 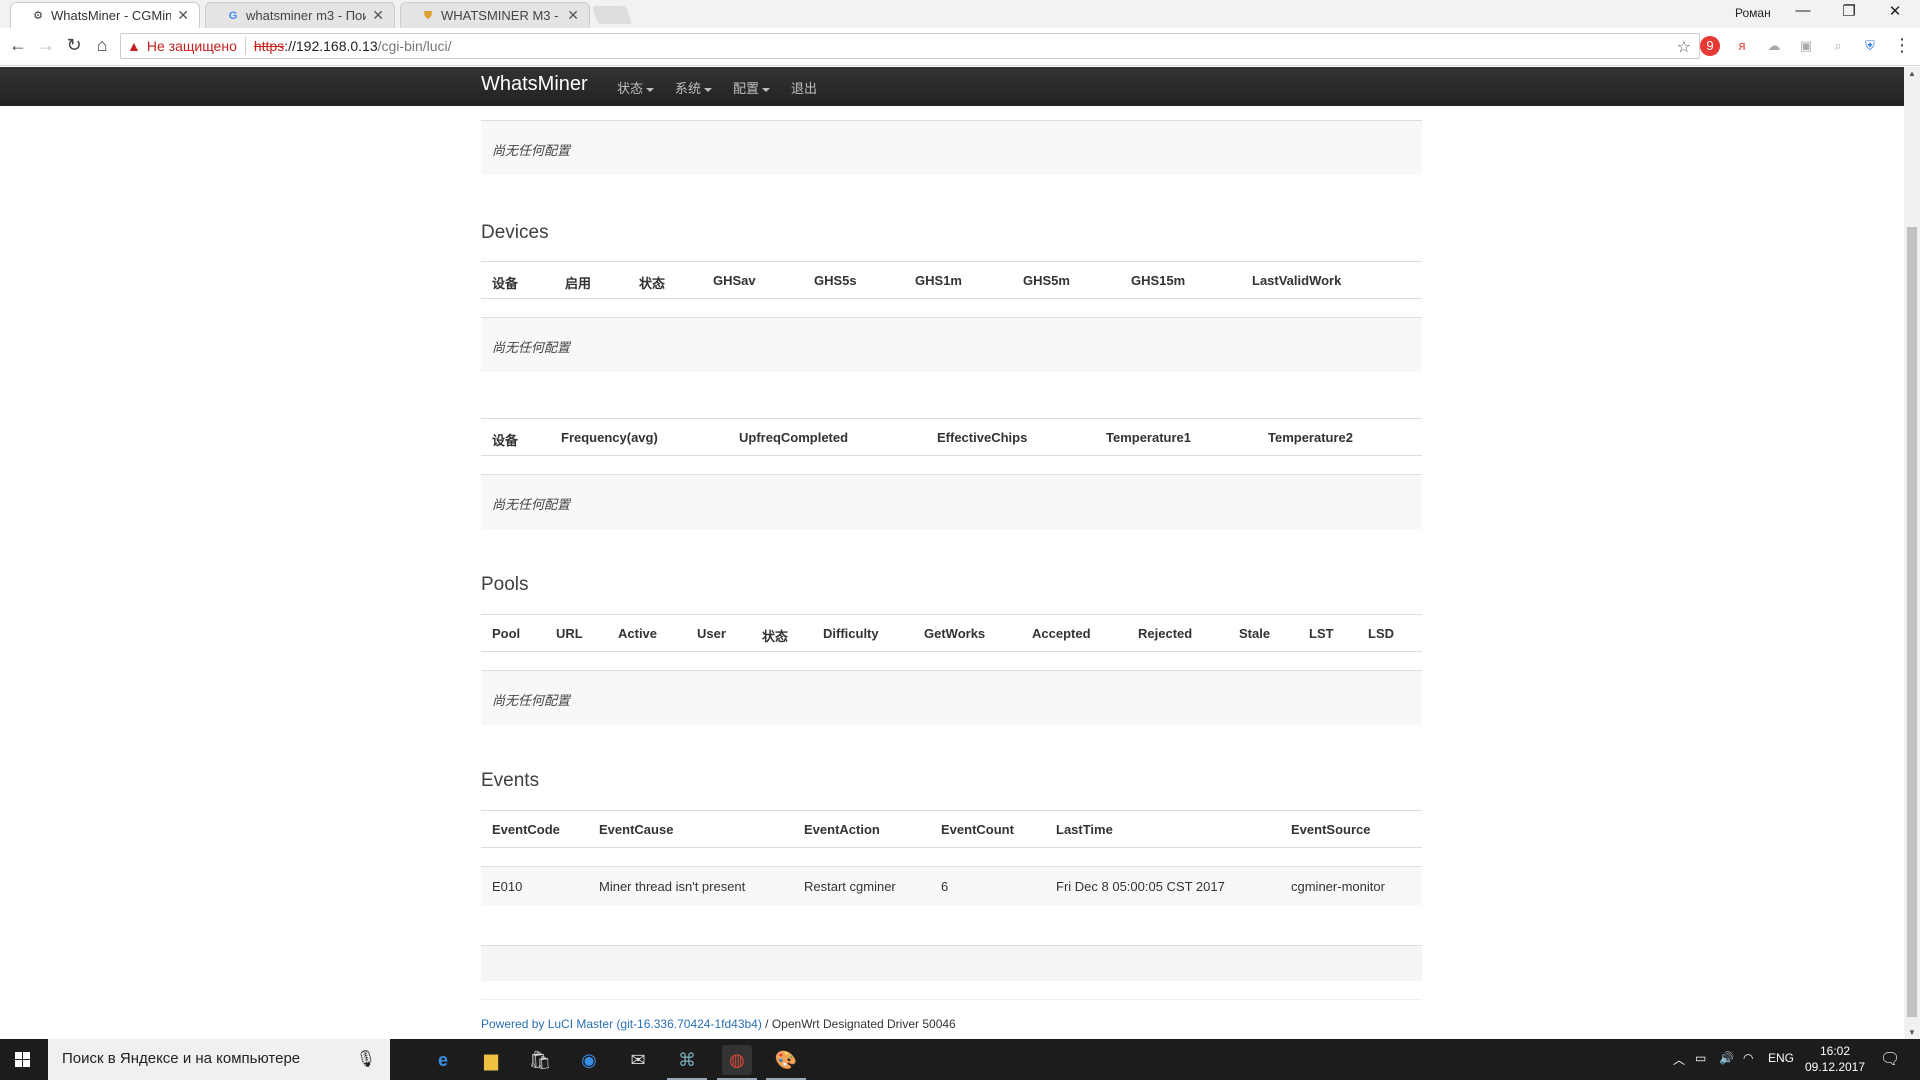 What do you see at coordinates (443, 1060) in the screenshot?
I see `edge-icon: e` at bounding box center [443, 1060].